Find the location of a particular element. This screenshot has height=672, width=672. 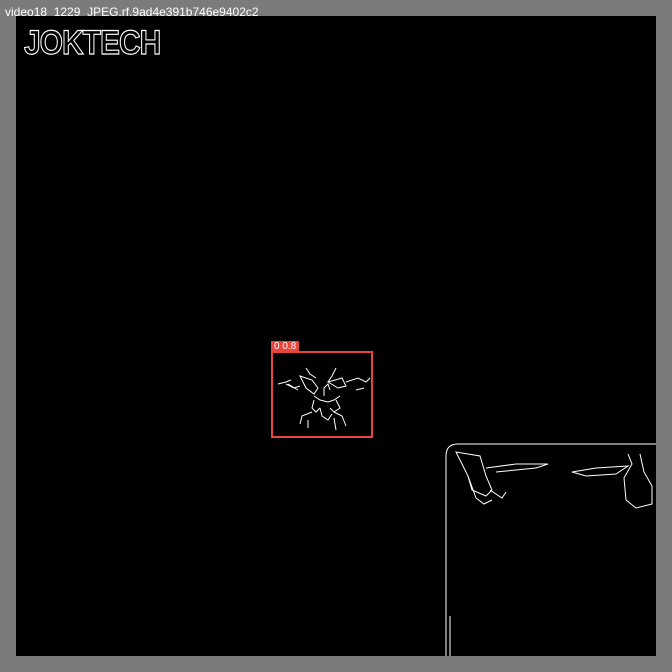

watermark-logo: JOKTECH is located at coordinates (92, 41).